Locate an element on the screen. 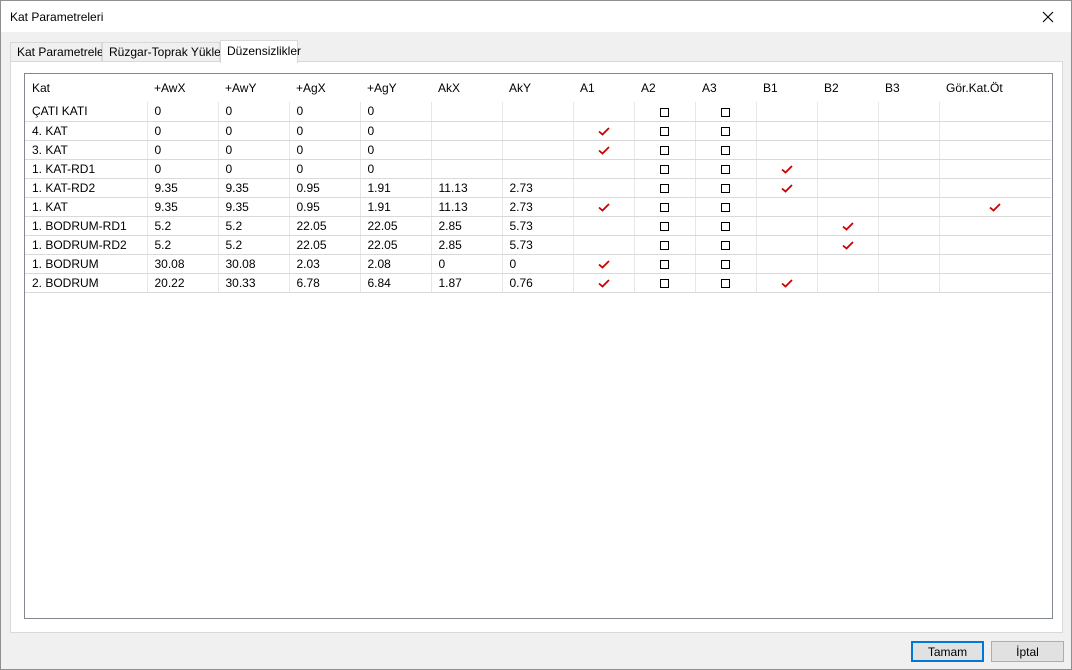  table-row: ÇATI KATI 0 0 0 0 is located at coordinates (538, 112).